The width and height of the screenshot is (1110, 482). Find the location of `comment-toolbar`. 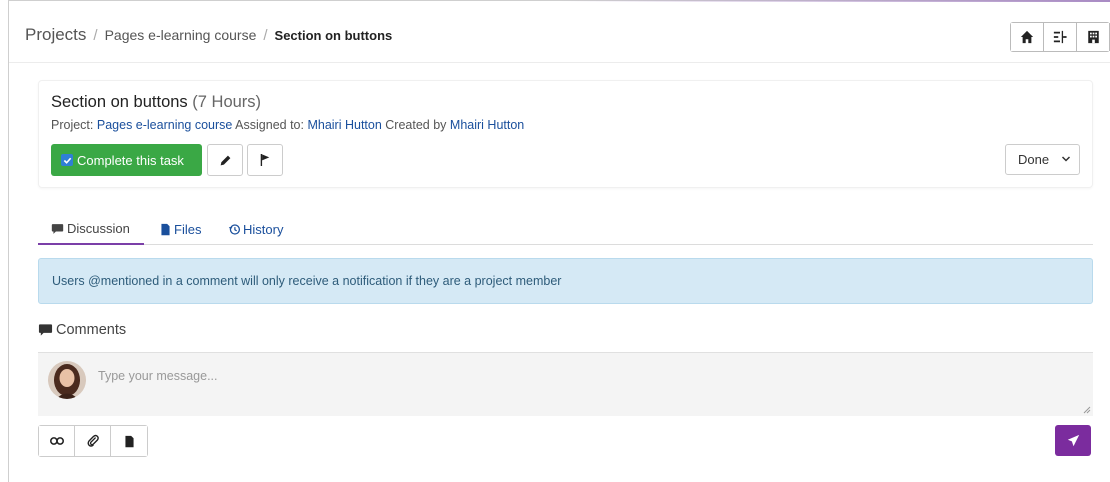

comment-toolbar is located at coordinates (93, 441).